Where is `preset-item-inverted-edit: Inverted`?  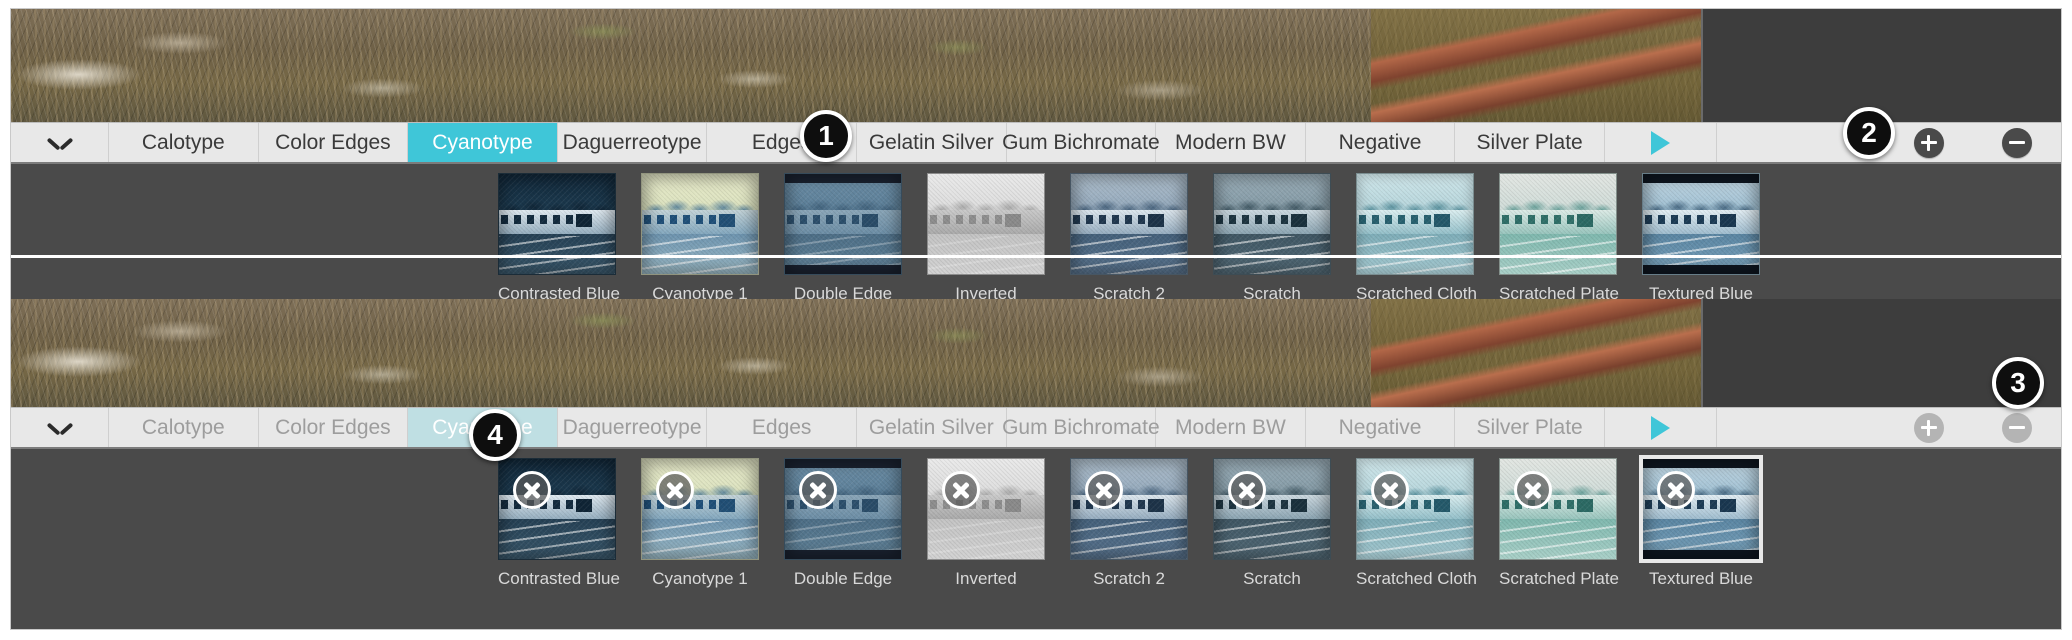 preset-item-inverted-edit: Inverted is located at coordinates (986, 523).